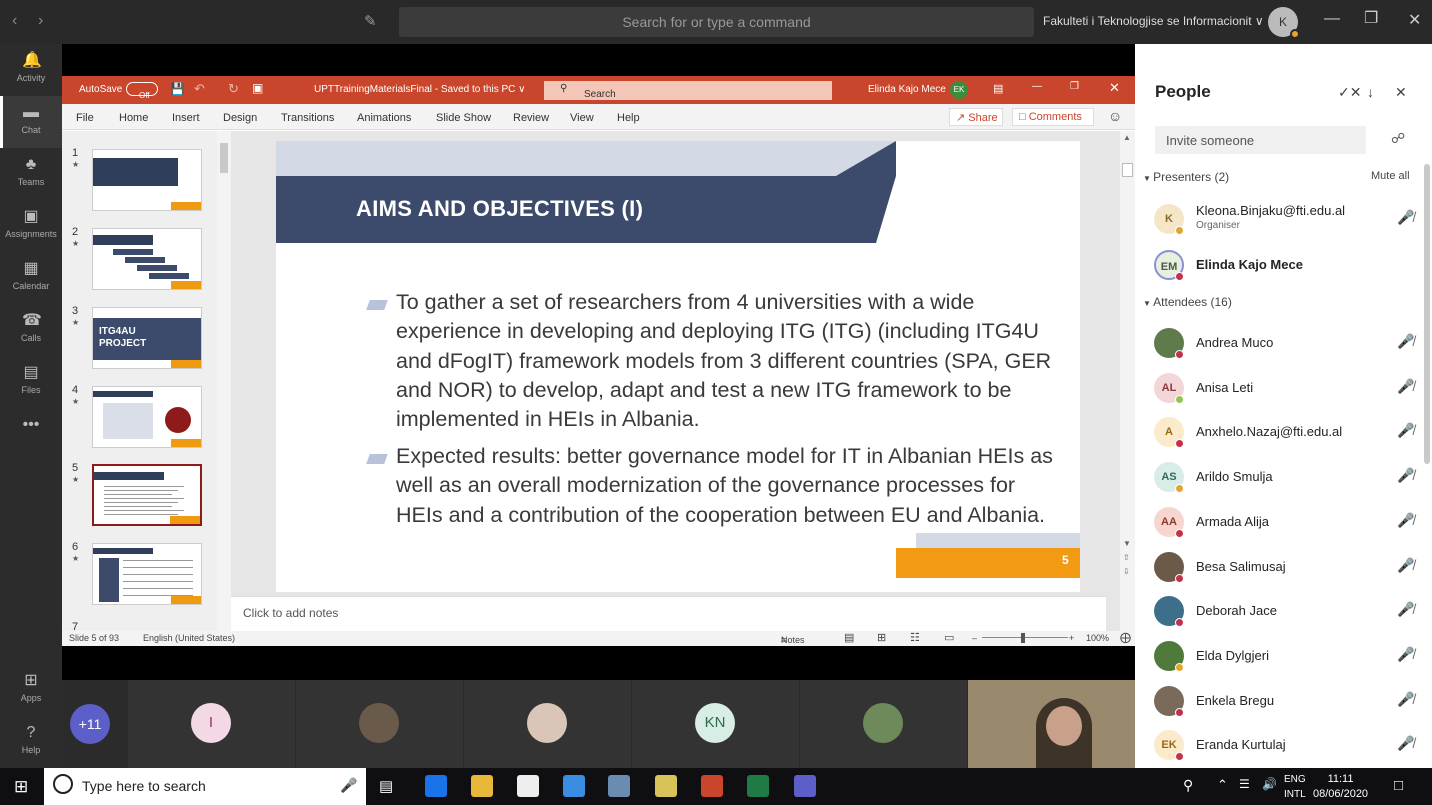 The height and width of the screenshot is (805, 1432). I want to click on invite-input: Invite someone, so click(1260, 140).